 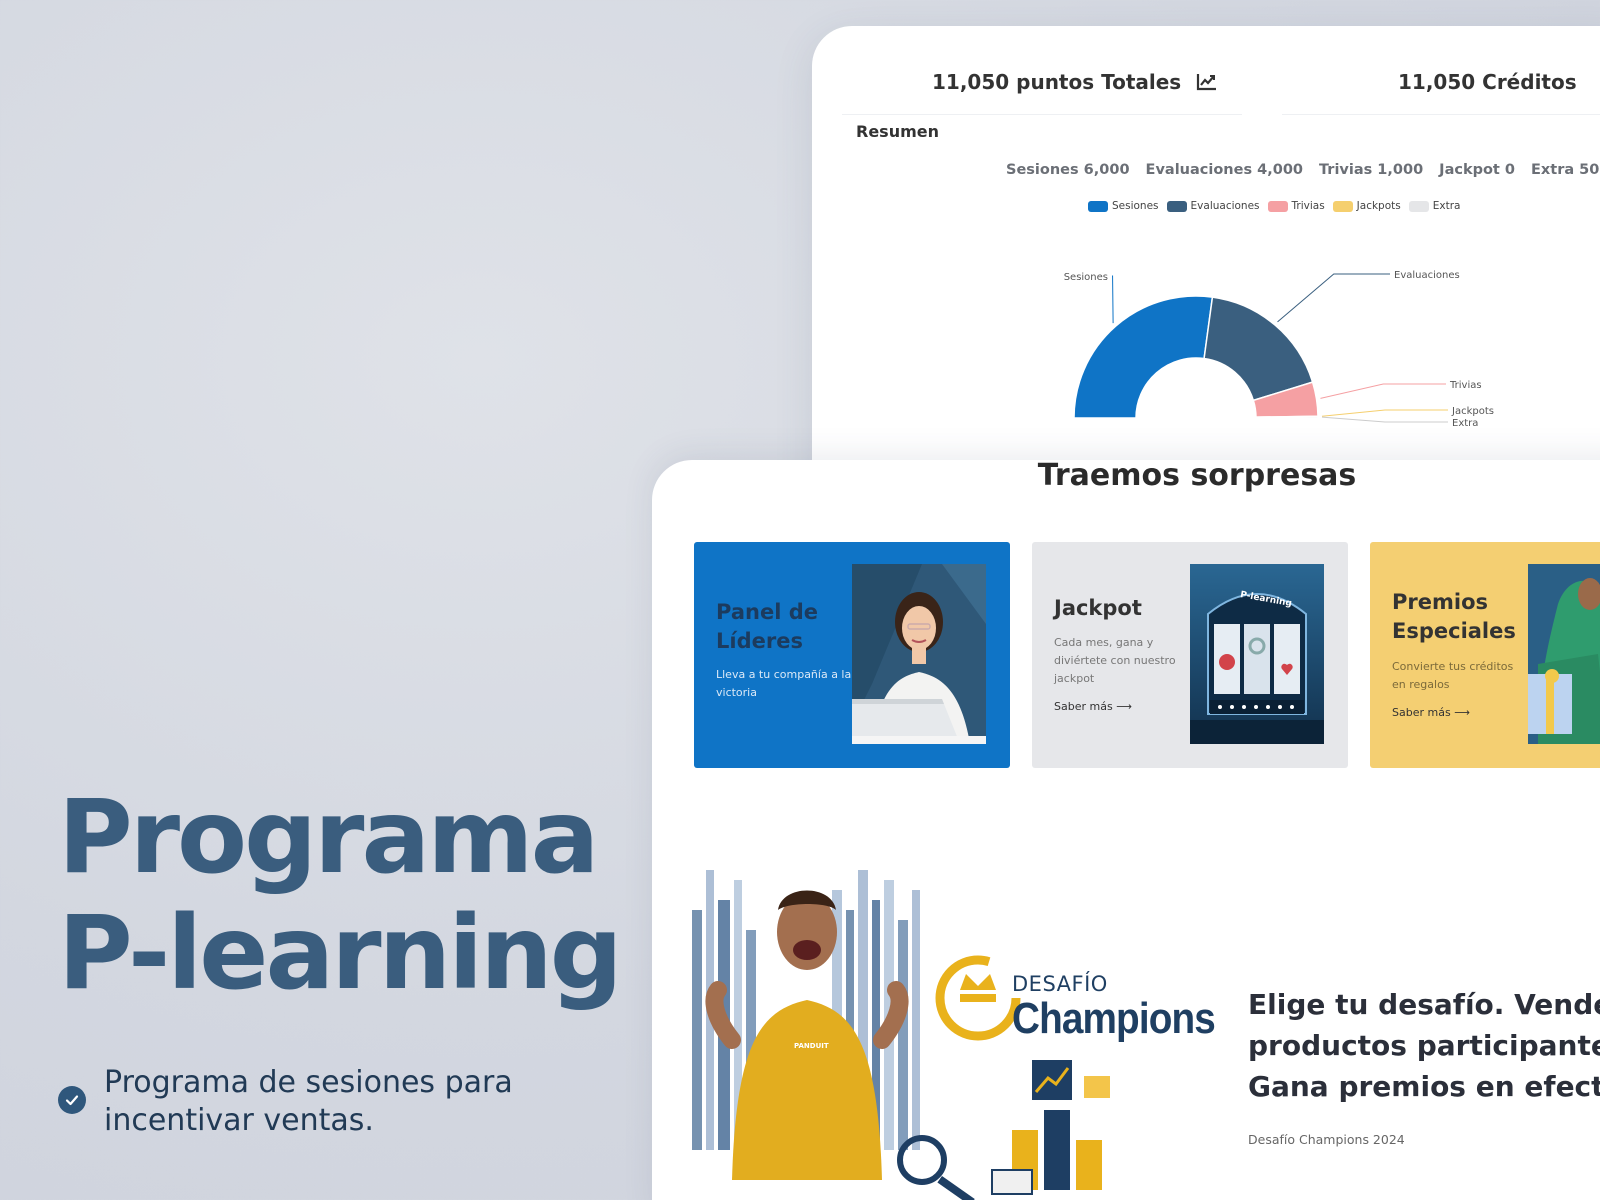 What do you see at coordinates (1114, 1018) in the screenshot?
I see `champions-logo-big: Champions` at bounding box center [1114, 1018].